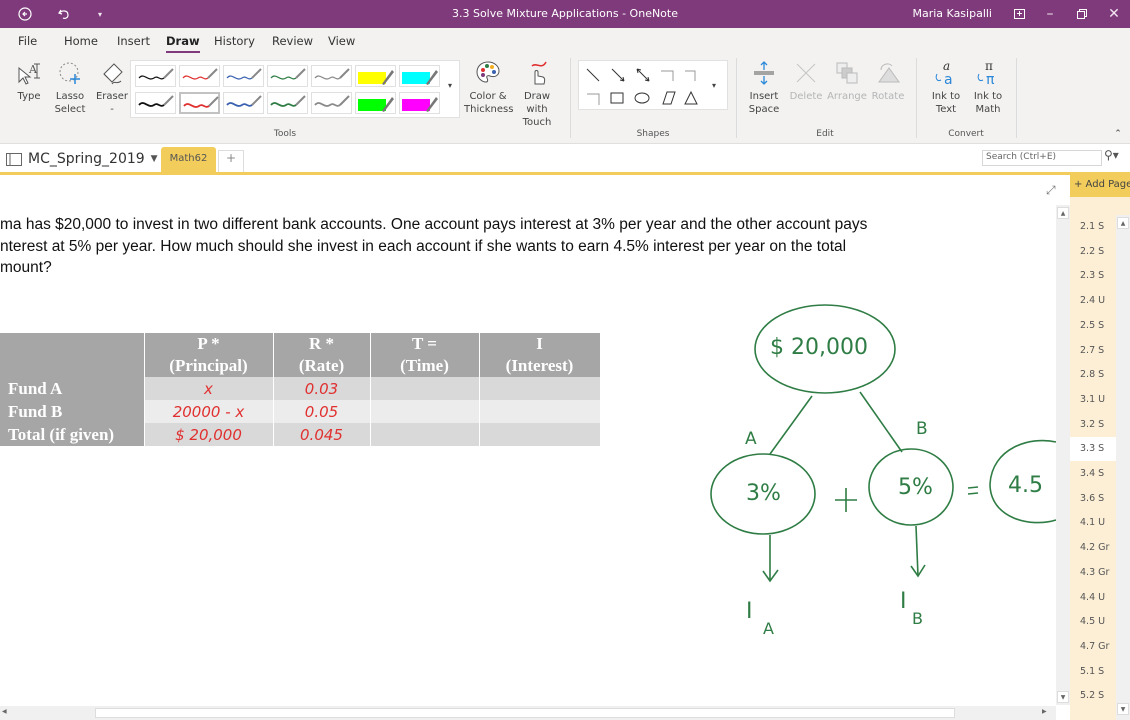 The height and width of the screenshot is (720, 1130). What do you see at coordinates (1093, 449) in the screenshot?
I see `page-item: 3.3 S` at bounding box center [1093, 449].